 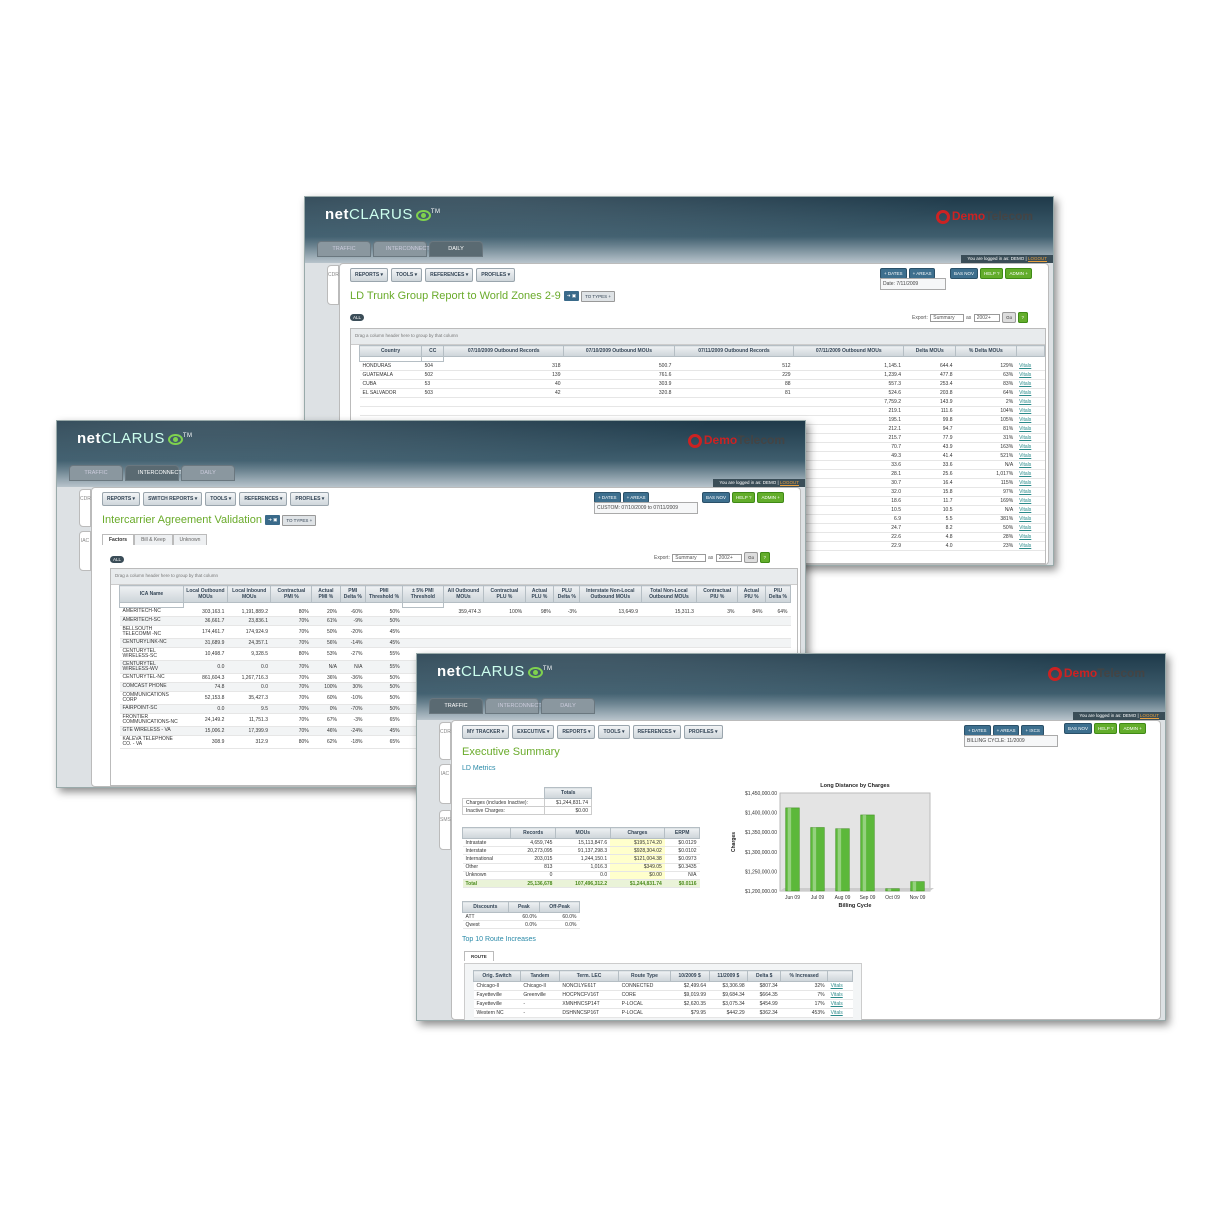 What do you see at coordinates (804, 976) in the screenshot?
I see `column-header: % Increased` at bounding box center [804, 976].